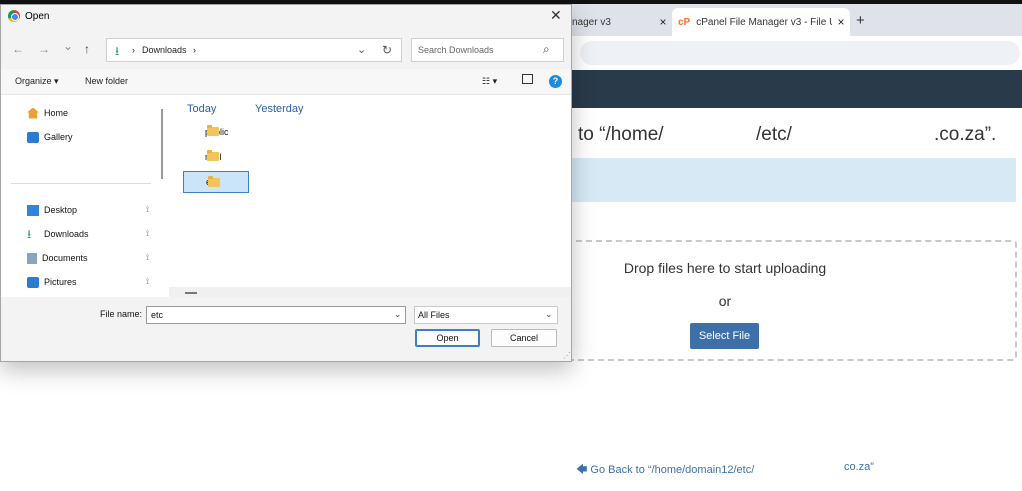 Image resolution: width=1022 pixels, height=491 pixels. What do you see at coordinates (556, 15) in the screenshot?
I see `close-icon: ✕` at bounding box center [556, 15].